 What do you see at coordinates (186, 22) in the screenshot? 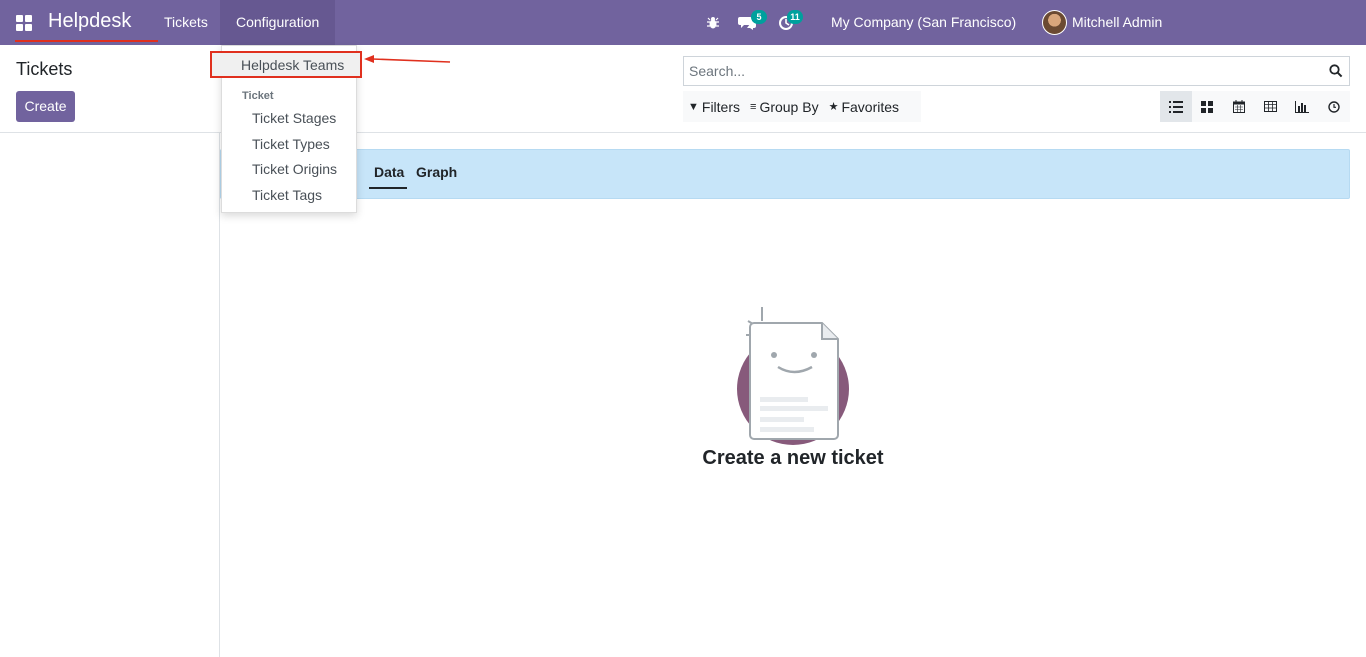
I see `menu-tickets: Tickets` at bounding box center [186, 22].